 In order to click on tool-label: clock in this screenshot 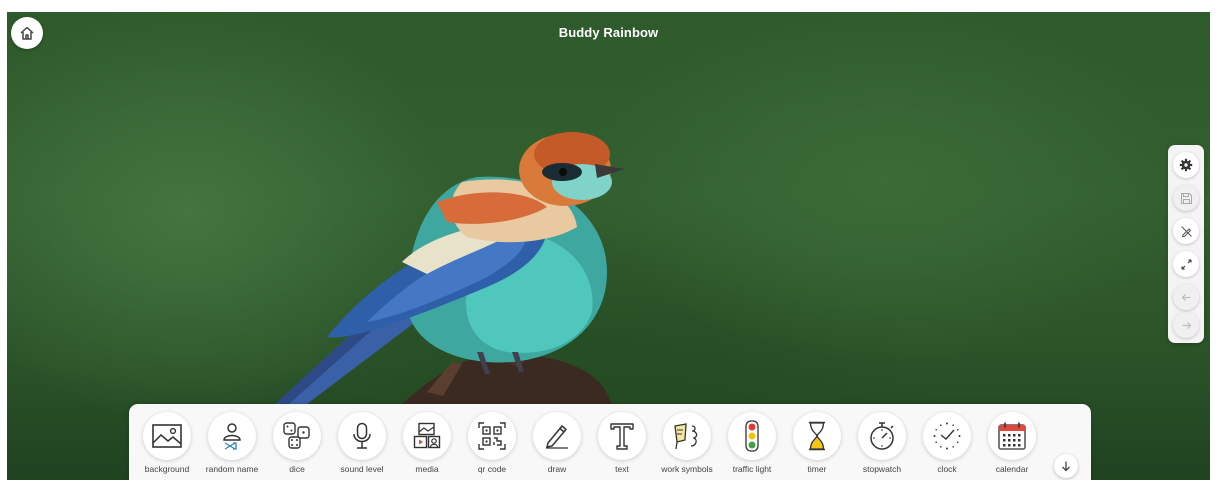, I will do `click(947, 469)`.